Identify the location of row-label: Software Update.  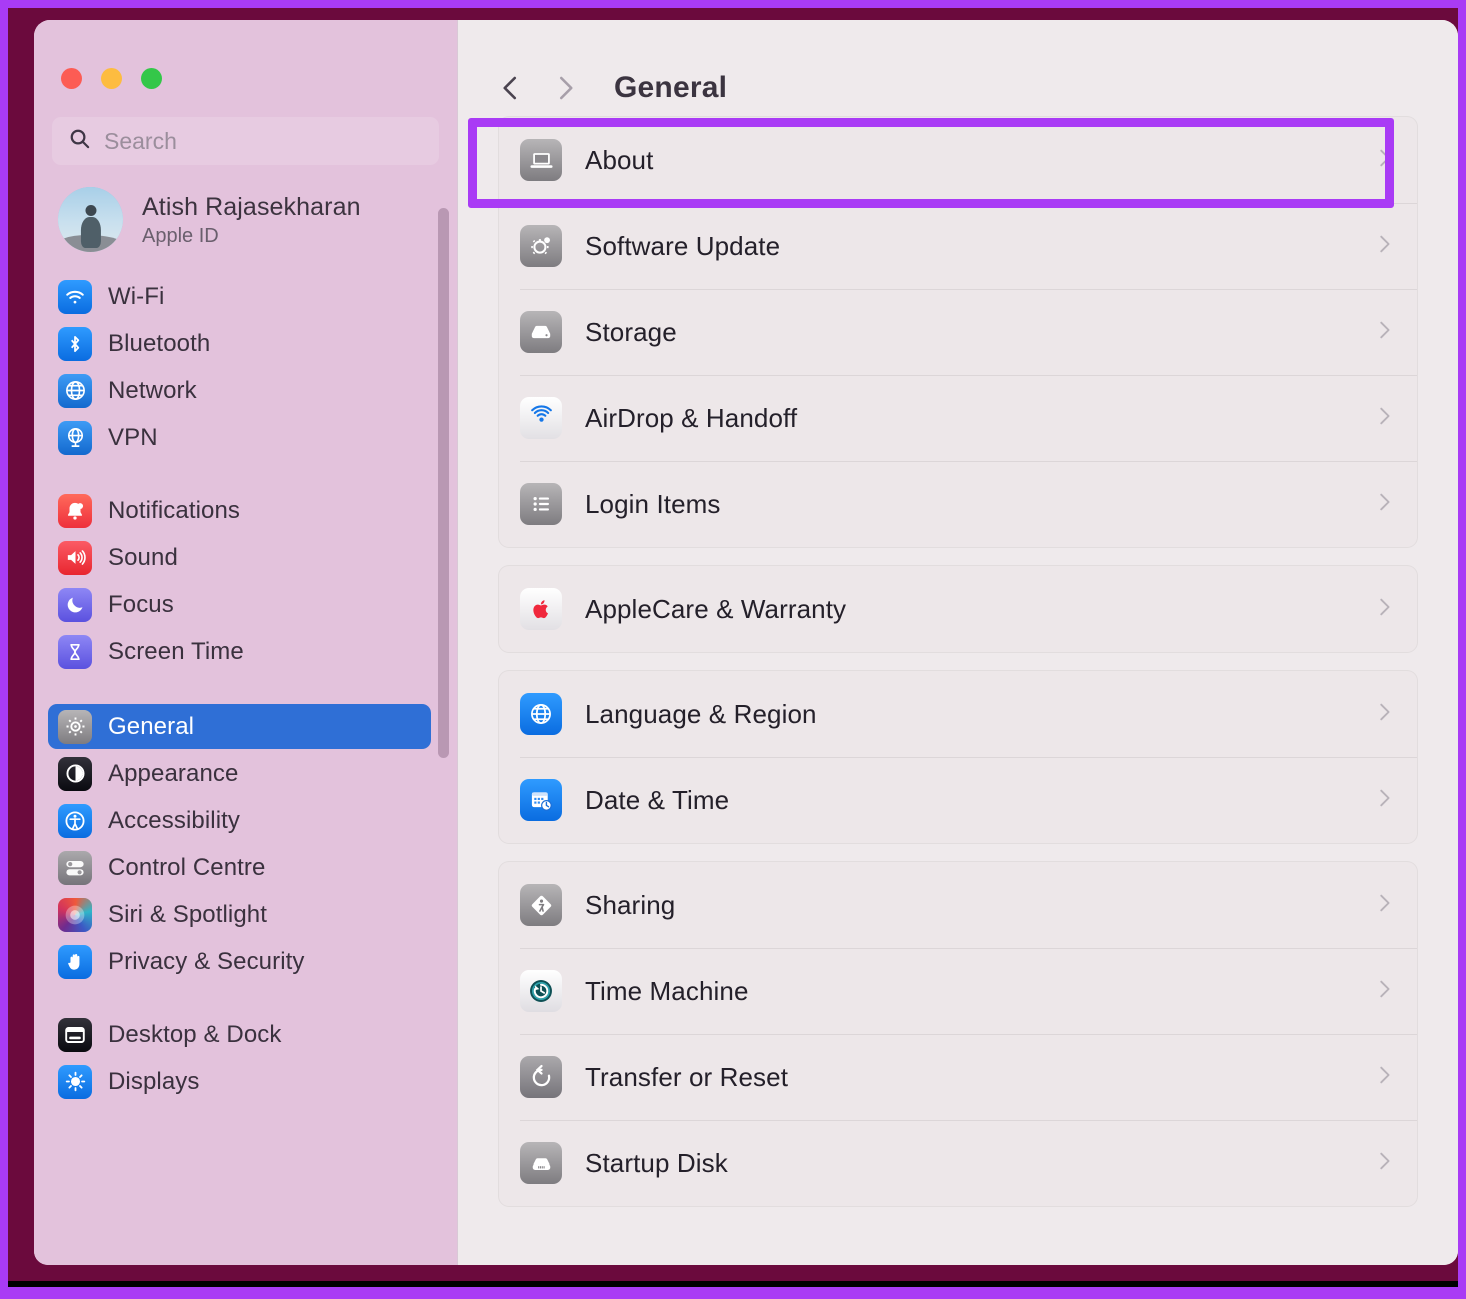
(683, 245).